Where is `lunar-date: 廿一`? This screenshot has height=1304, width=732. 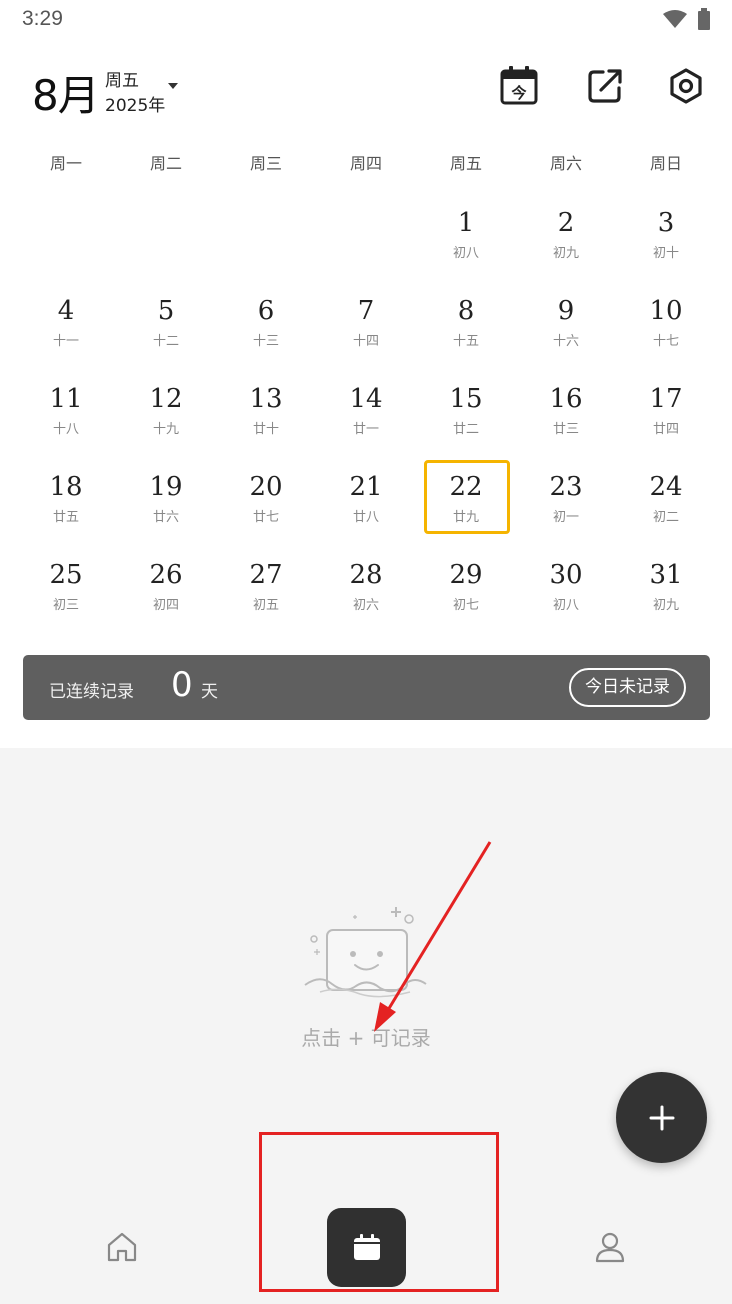
lunar-date: 廿一 is located at coordinates (365, 429).